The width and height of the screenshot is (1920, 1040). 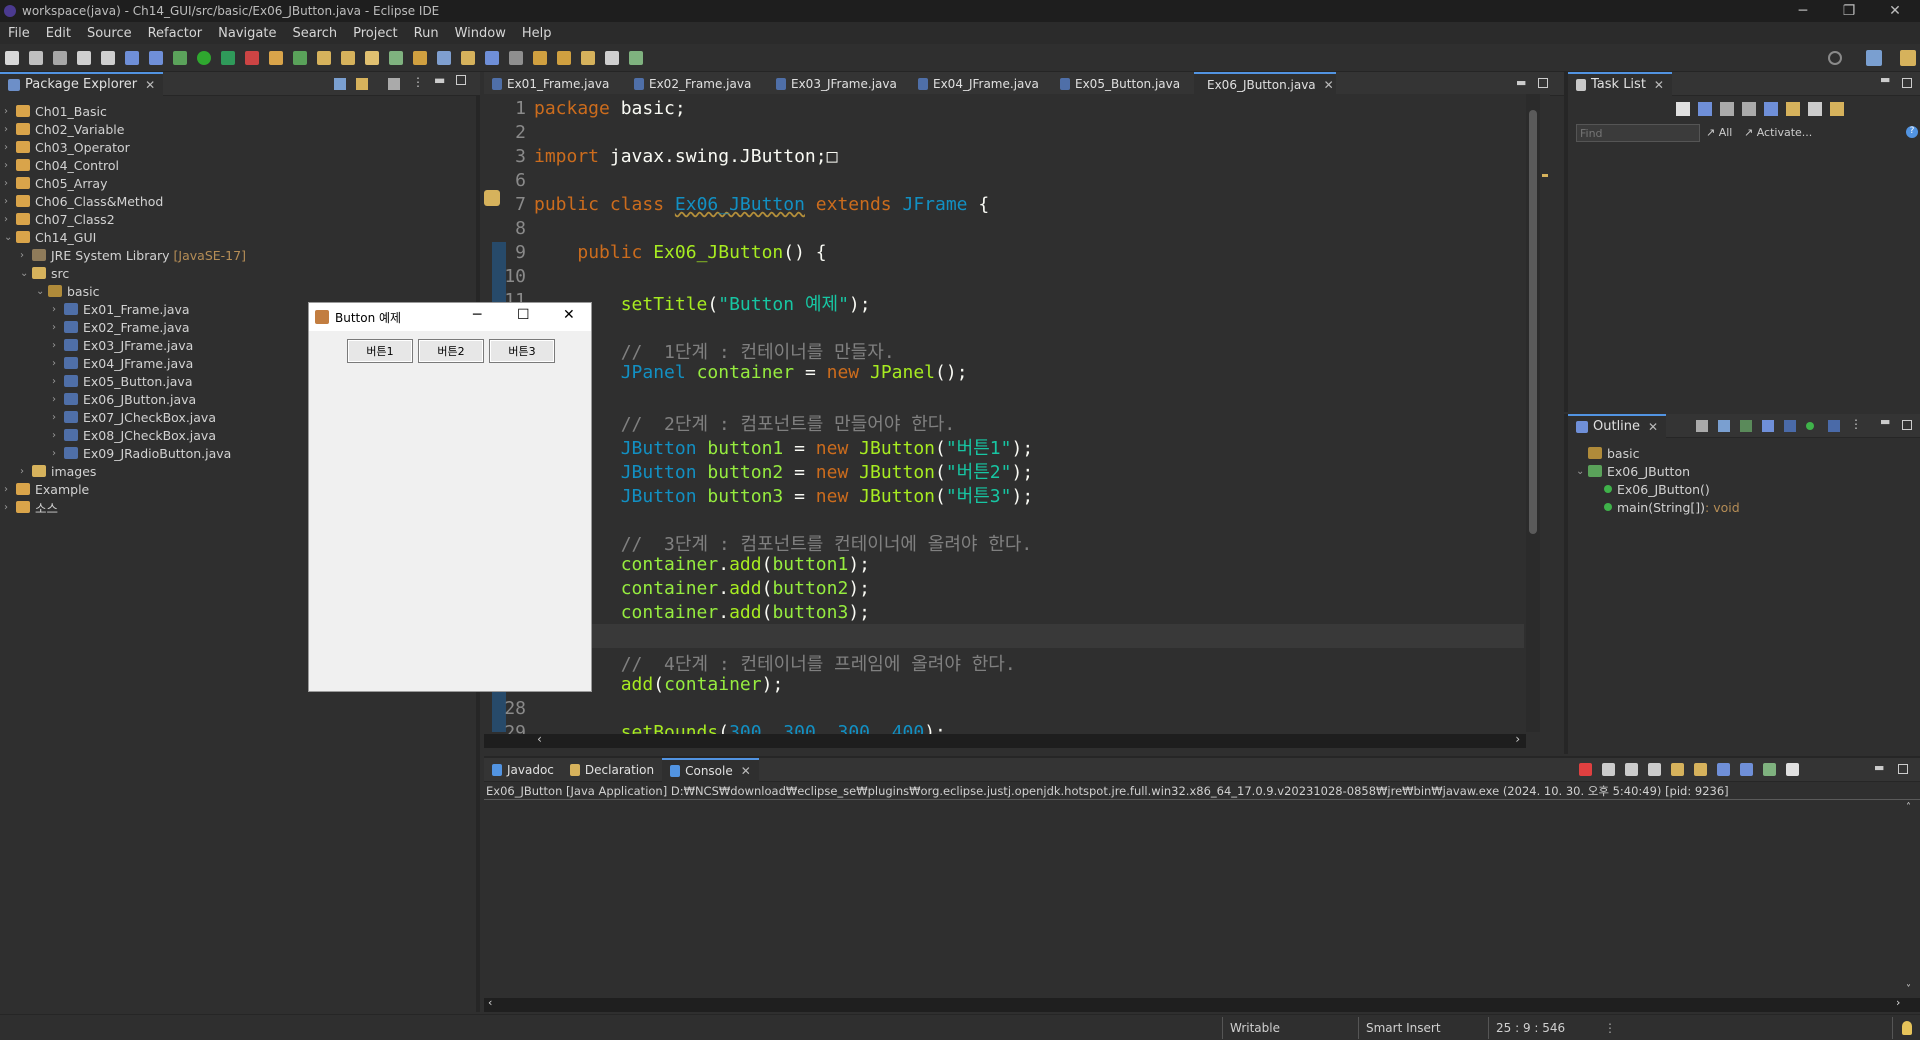 What do you see at coordinates (540, 57) in the screenshot?
I see `next-annotation-icon` at bounding box center [540, 57].